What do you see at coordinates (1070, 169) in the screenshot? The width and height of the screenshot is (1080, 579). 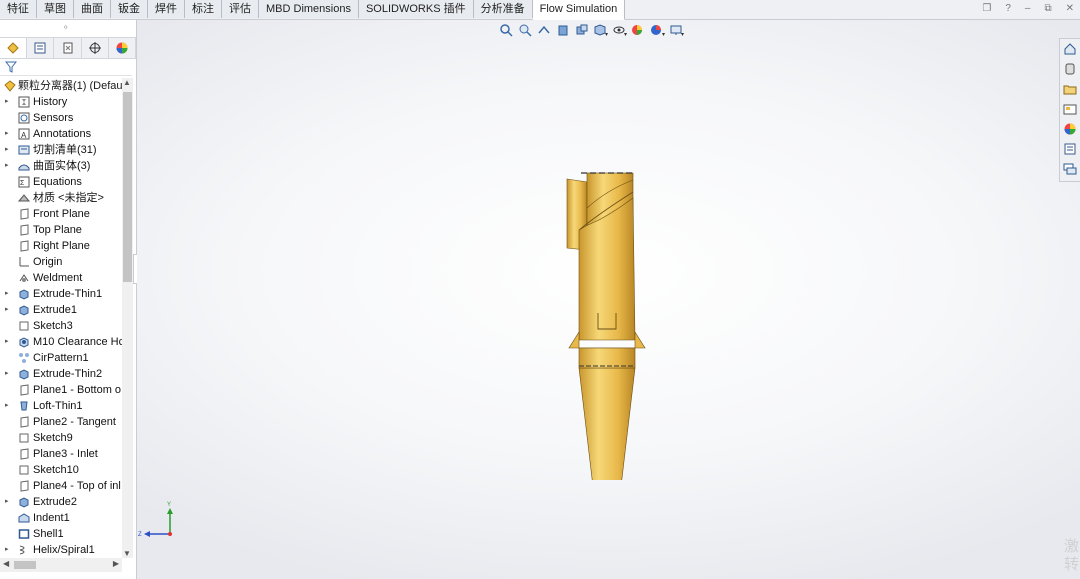 I see `forum-icon` at bounding box center [1070, 169].